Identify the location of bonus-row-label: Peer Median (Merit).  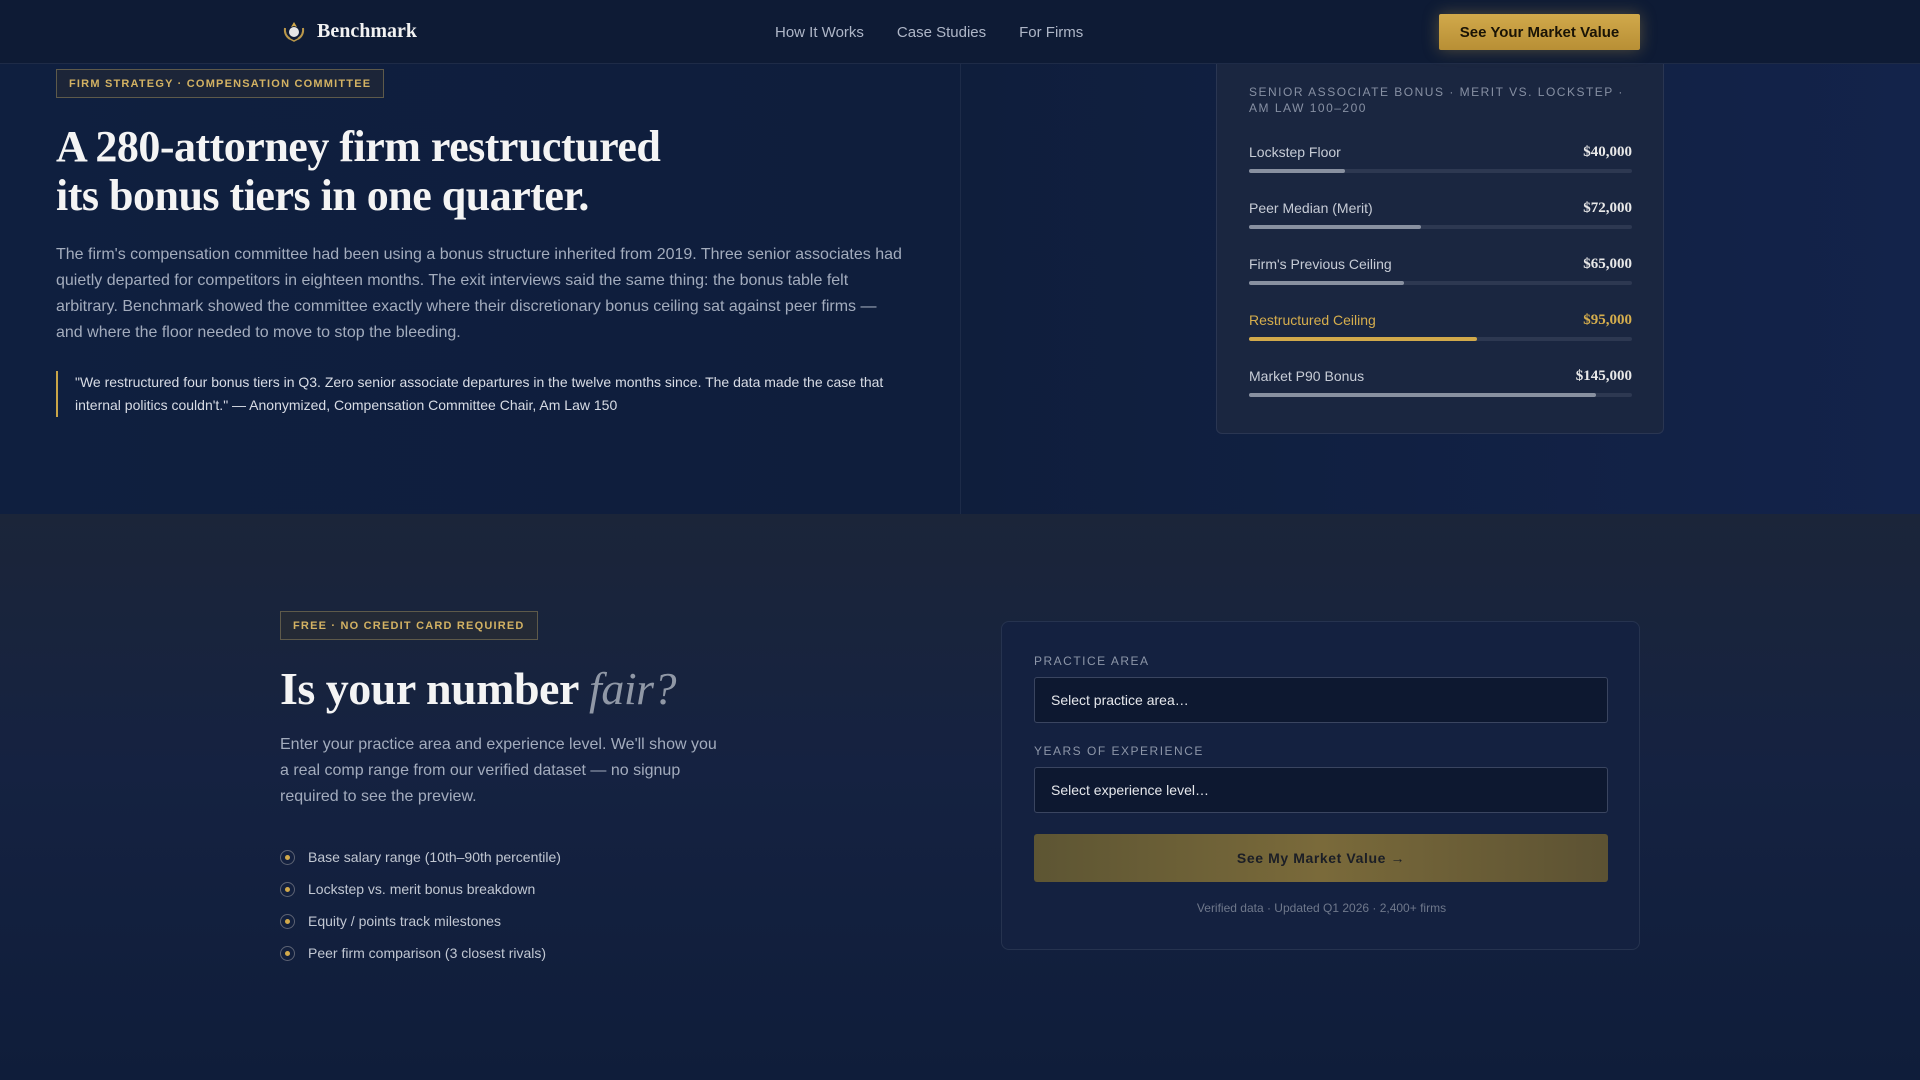
(1311, 208).